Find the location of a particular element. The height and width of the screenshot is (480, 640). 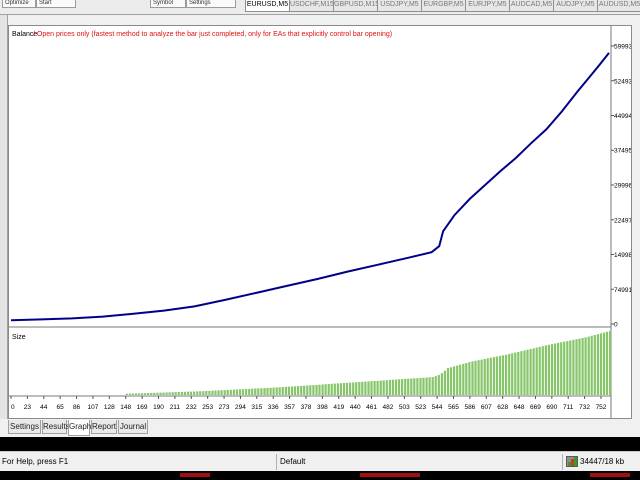

symbol-tab: AUDCAD,M5 is located at coordinates (531, 6).